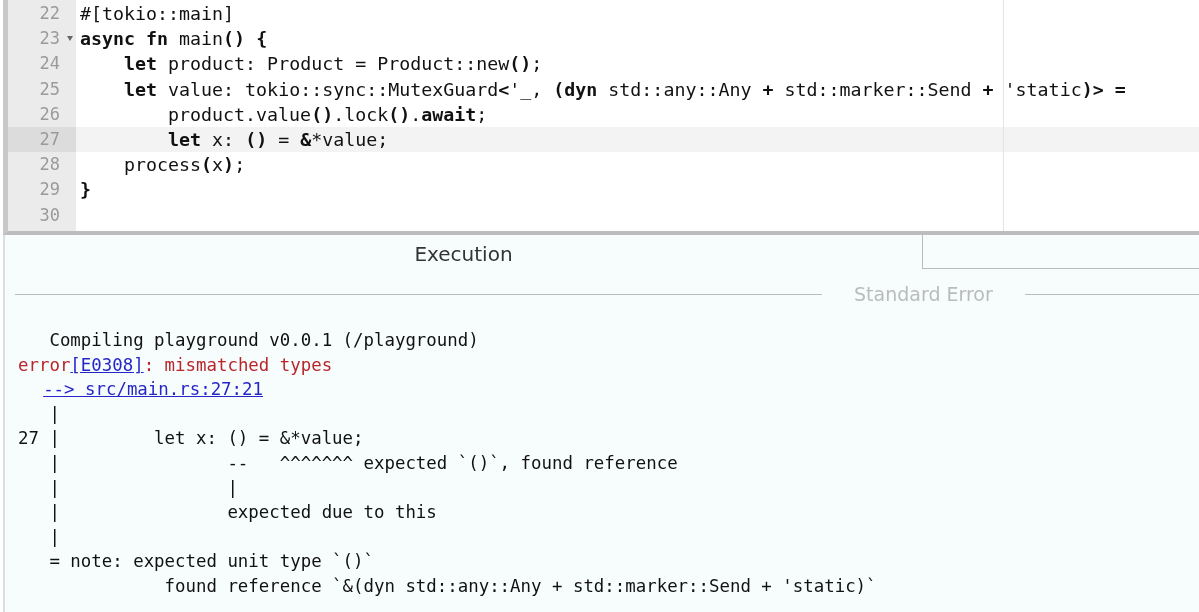  What do you see at coordinates (624, 89) in the screenshot?
I see `code-line: let value: tokio::sync::MutexGuard<'_, (dyn std::any::Any + std::marker::Send + 'static)> =` at bounding box center [624, 89].